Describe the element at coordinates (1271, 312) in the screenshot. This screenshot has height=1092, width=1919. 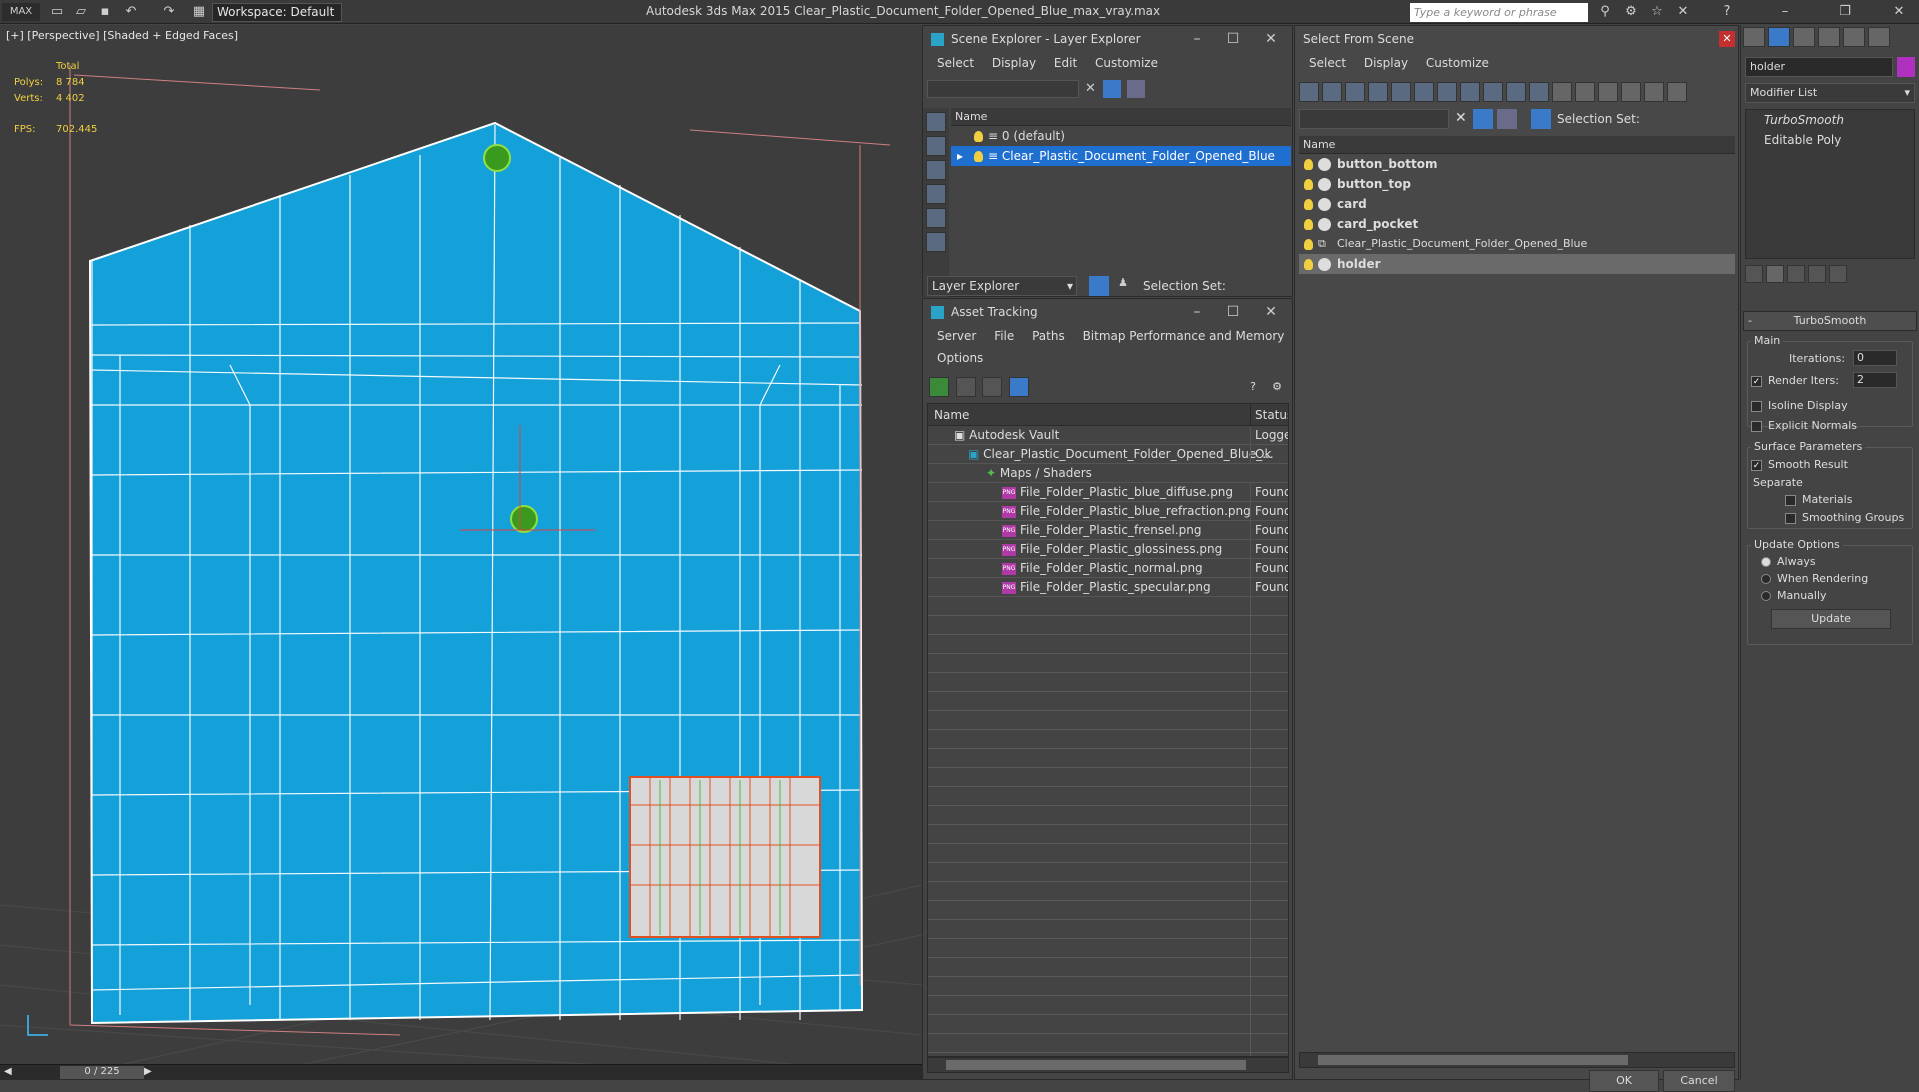
I see `close-icon: ✕` at that location.